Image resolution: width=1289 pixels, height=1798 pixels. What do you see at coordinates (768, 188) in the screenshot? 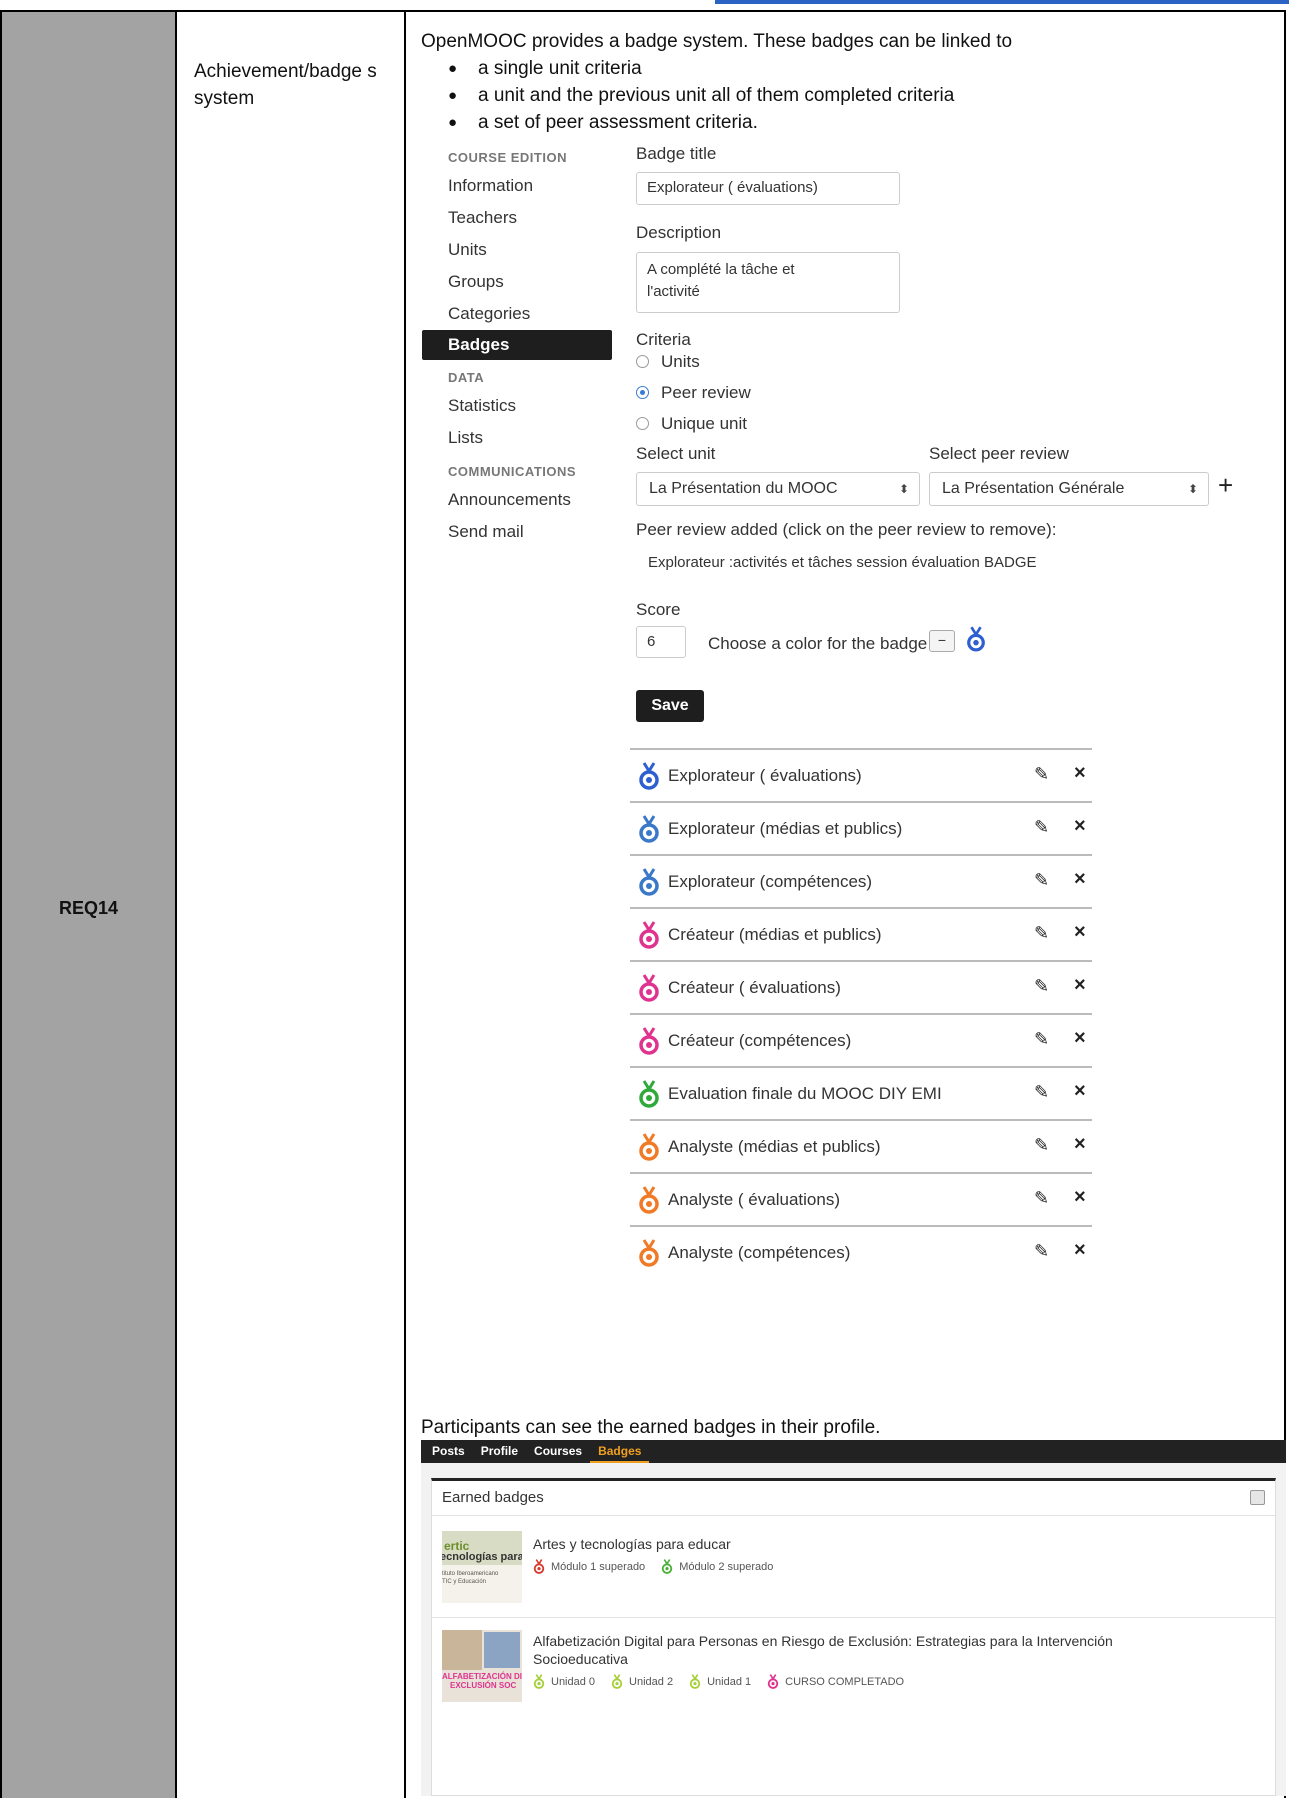
I see `badge-title-input: Explorateur ( évaluations)` at bounding box center [768, 188].